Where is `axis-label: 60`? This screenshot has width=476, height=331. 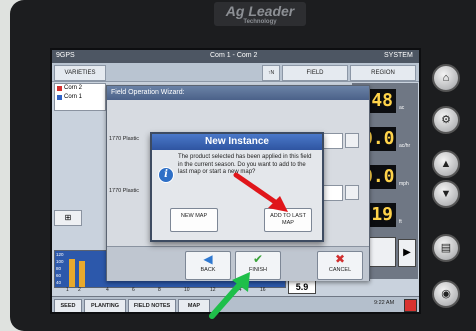
axis-label: 60 is located at coordinates (59, 275).